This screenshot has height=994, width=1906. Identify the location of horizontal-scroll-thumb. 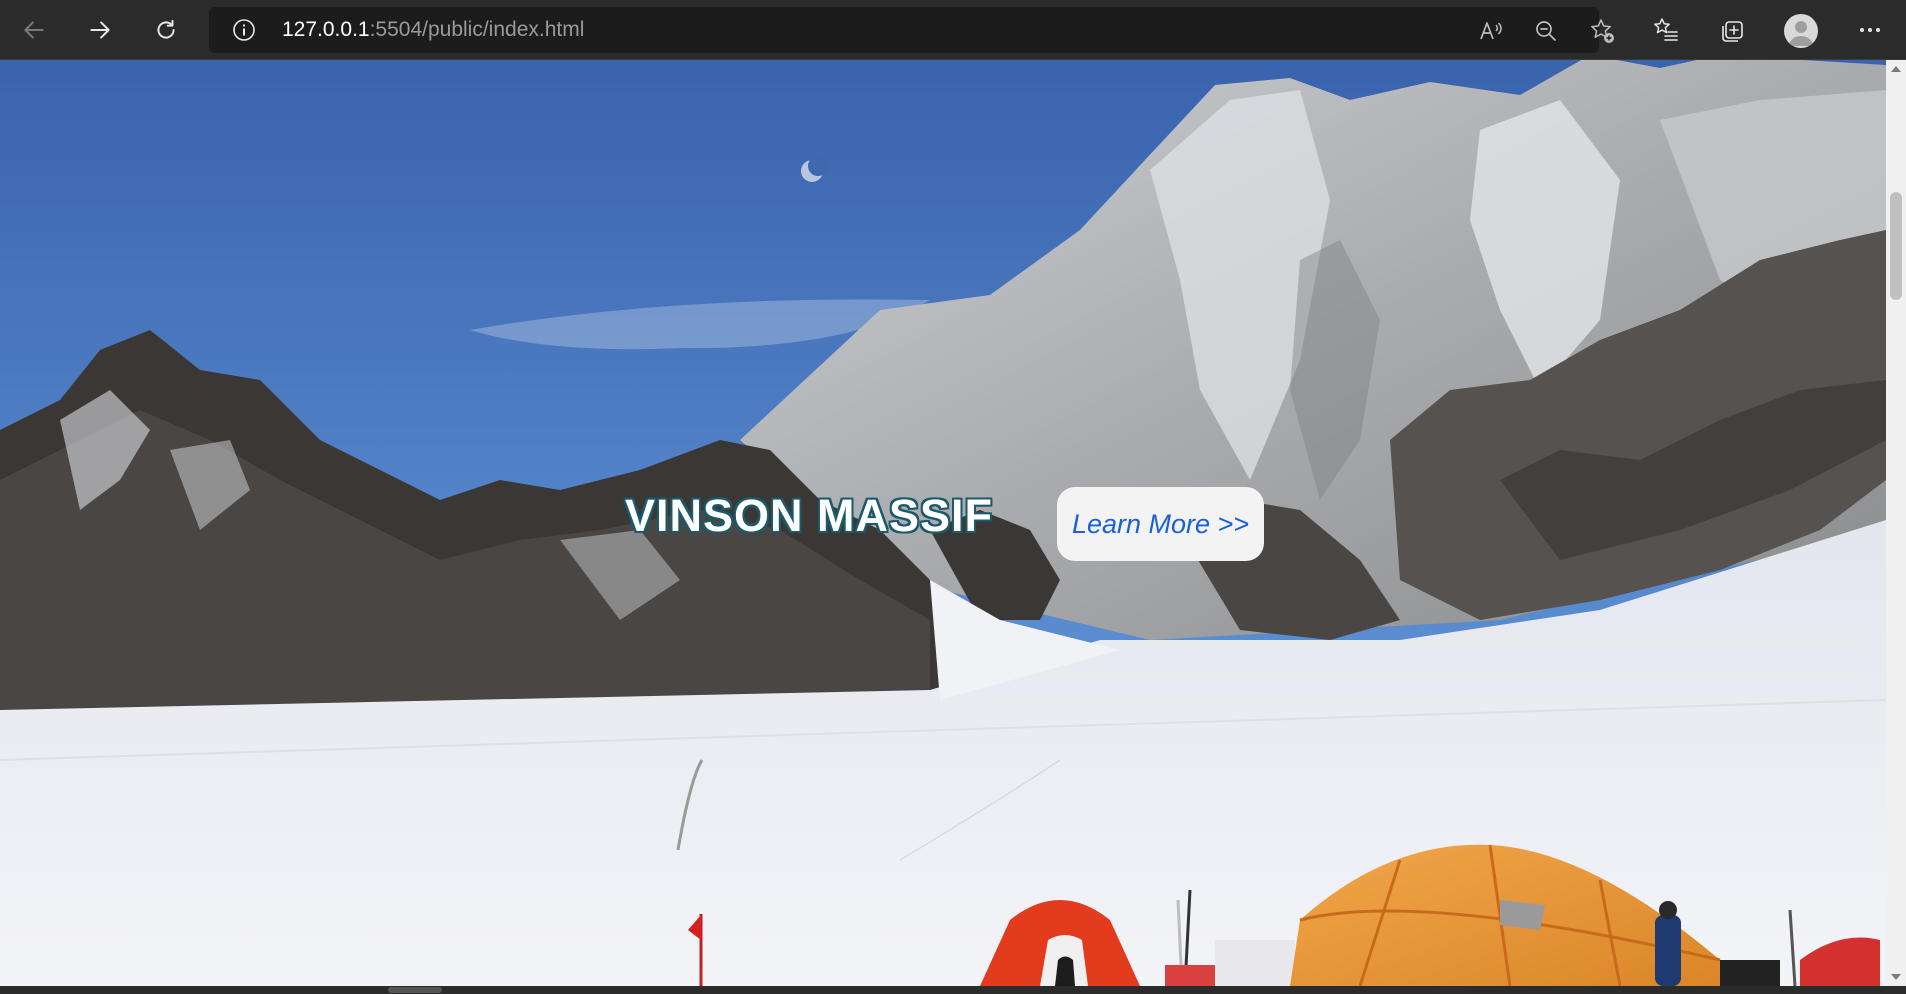
(415, 990).